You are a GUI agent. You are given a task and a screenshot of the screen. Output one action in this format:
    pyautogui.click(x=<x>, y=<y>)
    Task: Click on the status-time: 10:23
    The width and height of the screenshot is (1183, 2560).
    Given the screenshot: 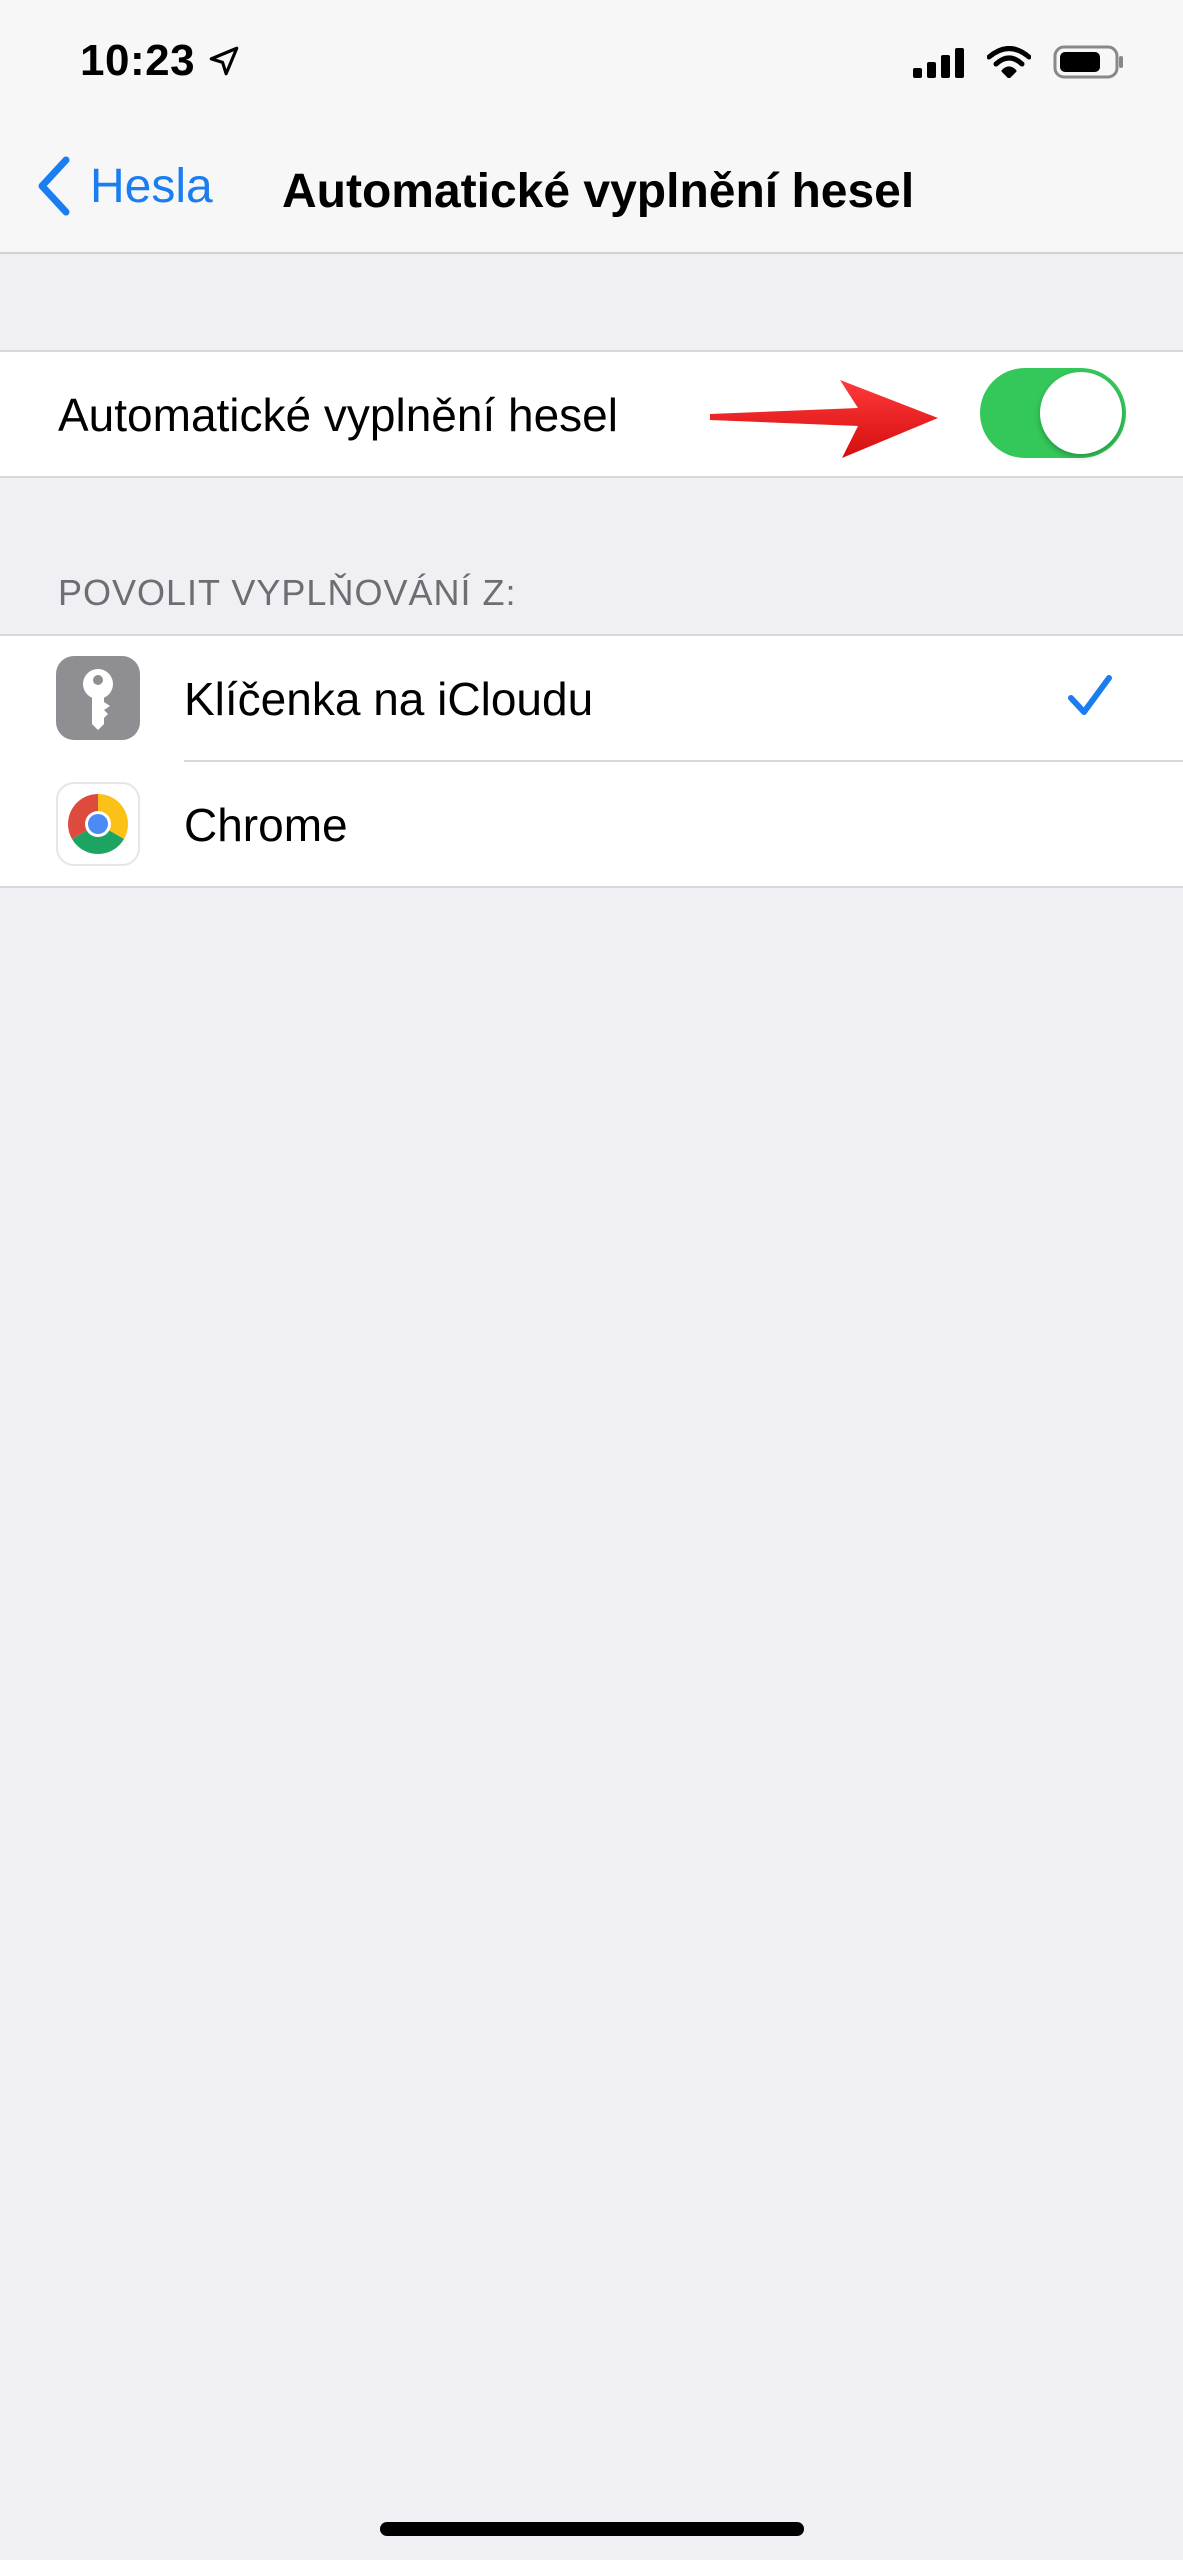 What is the action you would take?
    pyautogui.click(x=160, y=61)
    